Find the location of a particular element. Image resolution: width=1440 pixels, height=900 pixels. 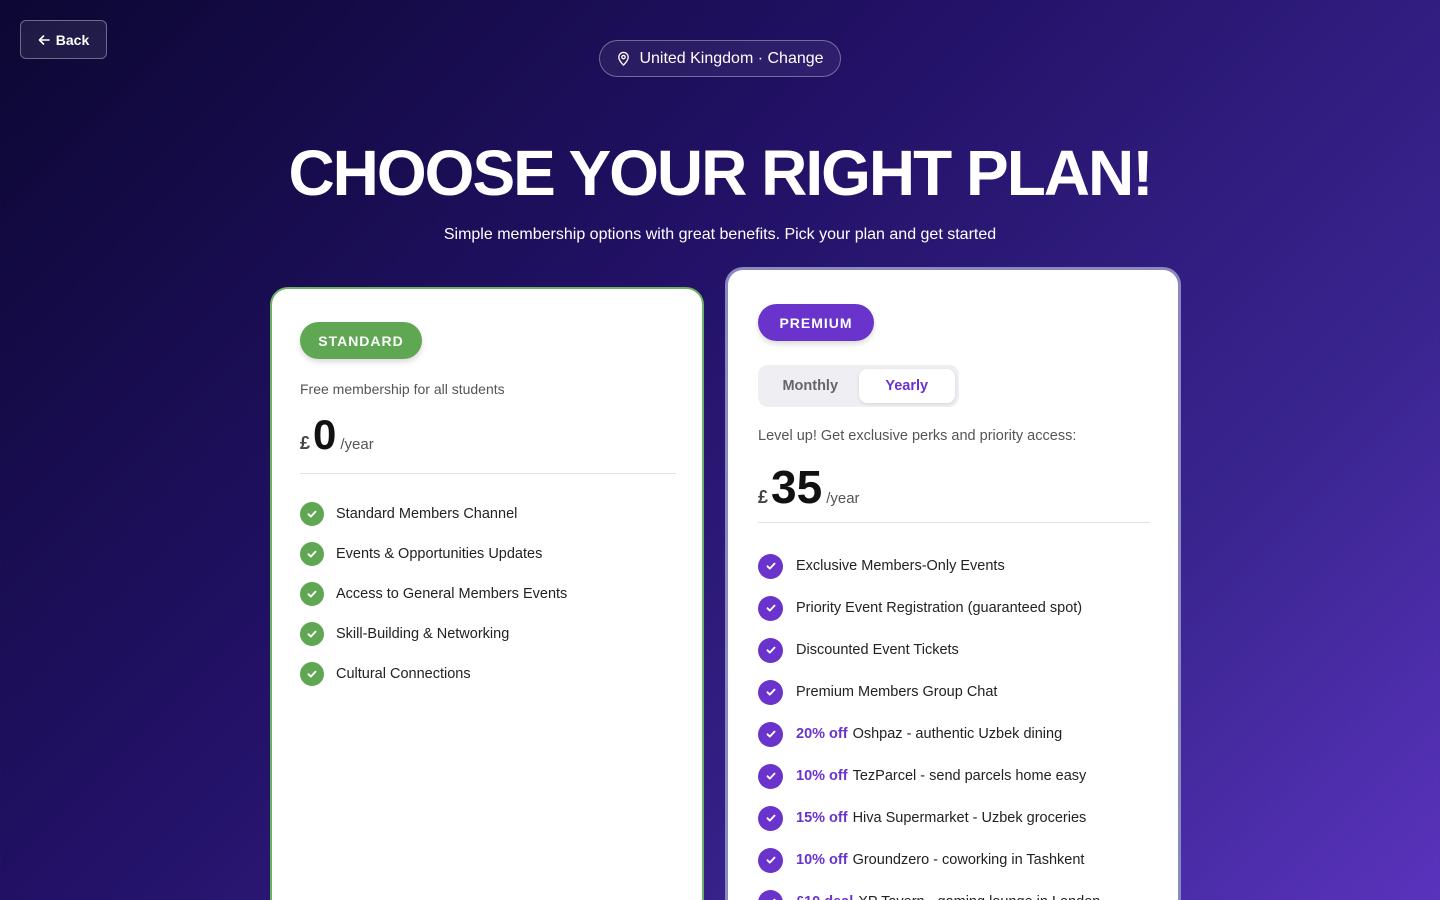

feature-item: Skill-Building & Networking is located at coordinates (433, 634).